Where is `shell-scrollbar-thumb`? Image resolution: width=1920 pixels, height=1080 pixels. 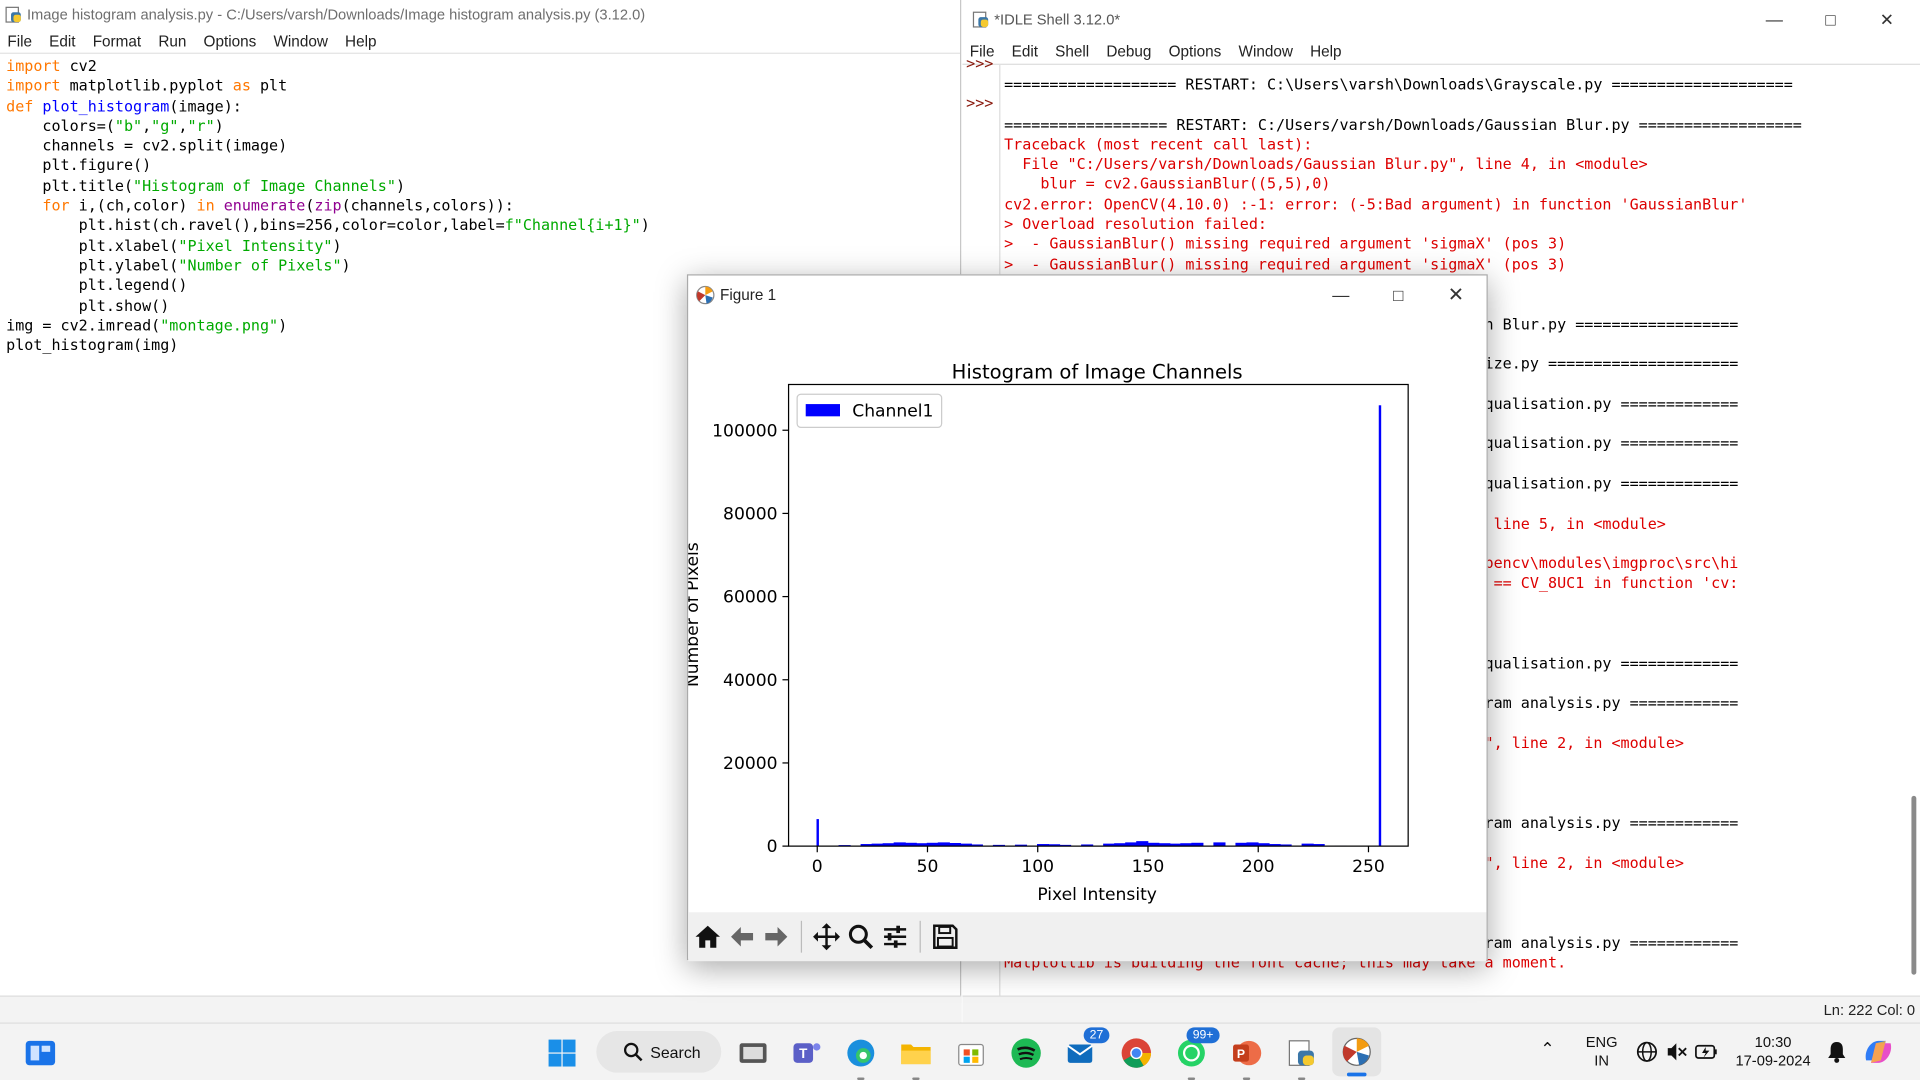
shell-scrollbar-thumb is located at coordinates (1914, 885).